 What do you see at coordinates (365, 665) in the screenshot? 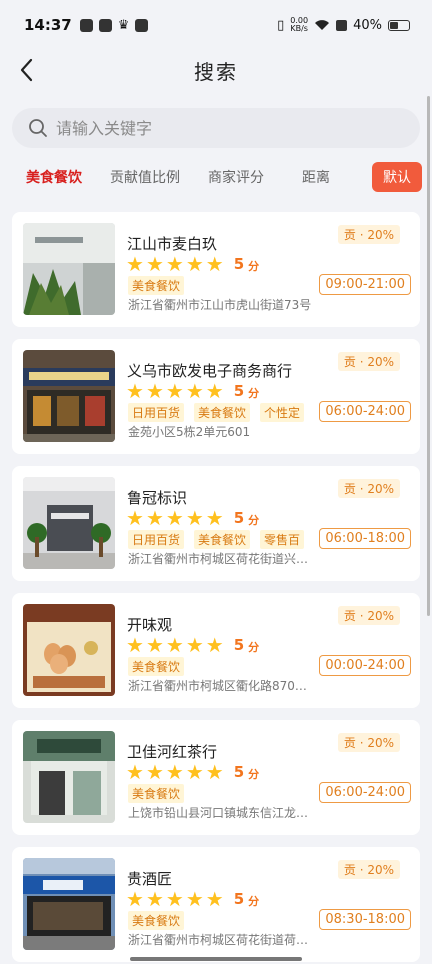
I see `business-hours: 00:00-24:00` at bounding box center [365, 665].